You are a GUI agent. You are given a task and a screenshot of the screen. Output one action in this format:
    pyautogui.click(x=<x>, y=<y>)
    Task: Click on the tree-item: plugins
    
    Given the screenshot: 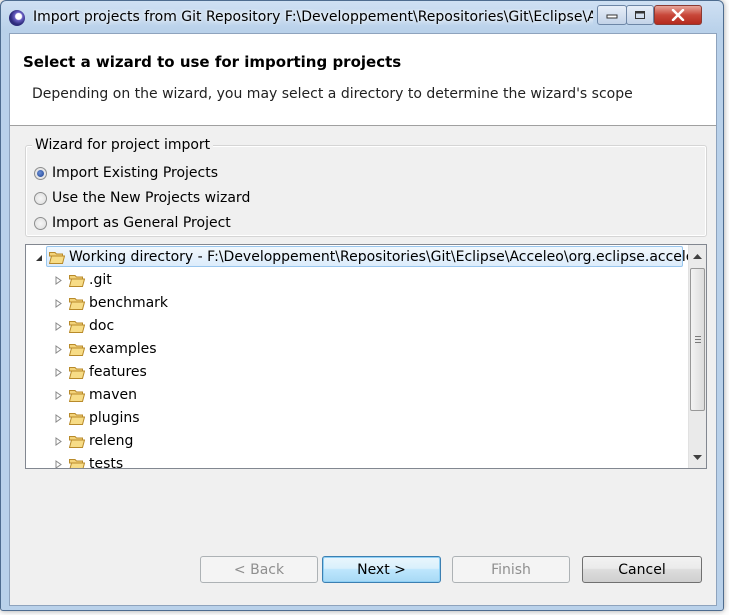 What is the action you would take?
    pyautogui.click(x=96, y=418)
    